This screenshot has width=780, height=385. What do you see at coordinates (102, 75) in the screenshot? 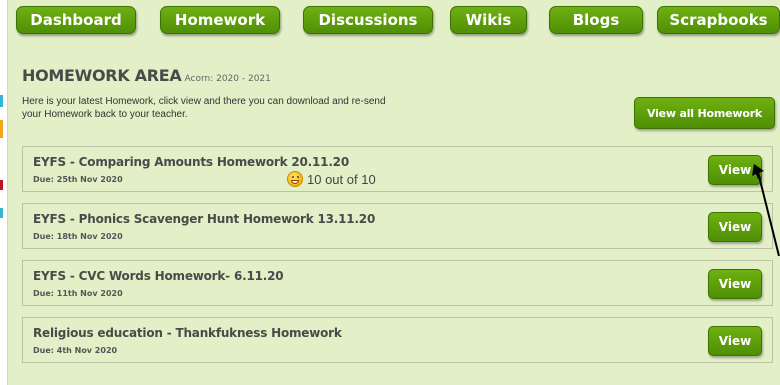
I see `page-title-text: HOMEWORK AREA` at bounding box center [102, 75].